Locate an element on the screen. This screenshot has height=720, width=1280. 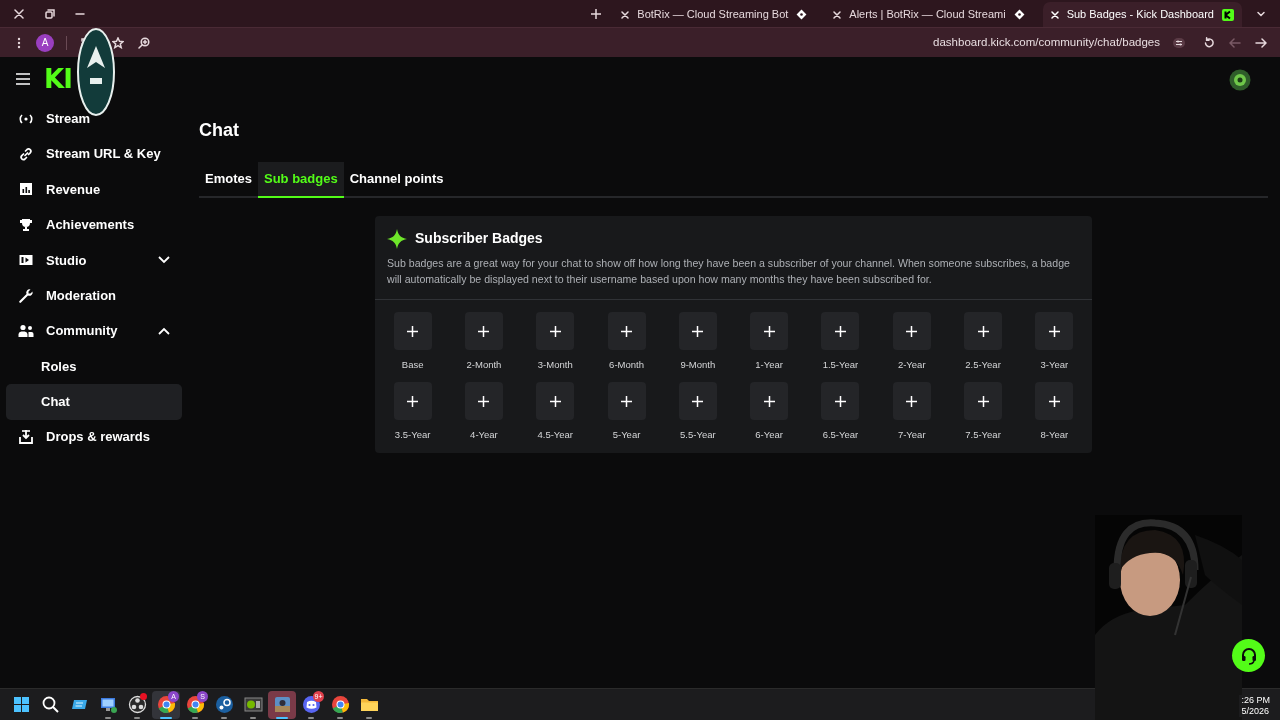
browser-tab: Sub Badges - Kick Dashboard is located at coordinates (1142, 14).